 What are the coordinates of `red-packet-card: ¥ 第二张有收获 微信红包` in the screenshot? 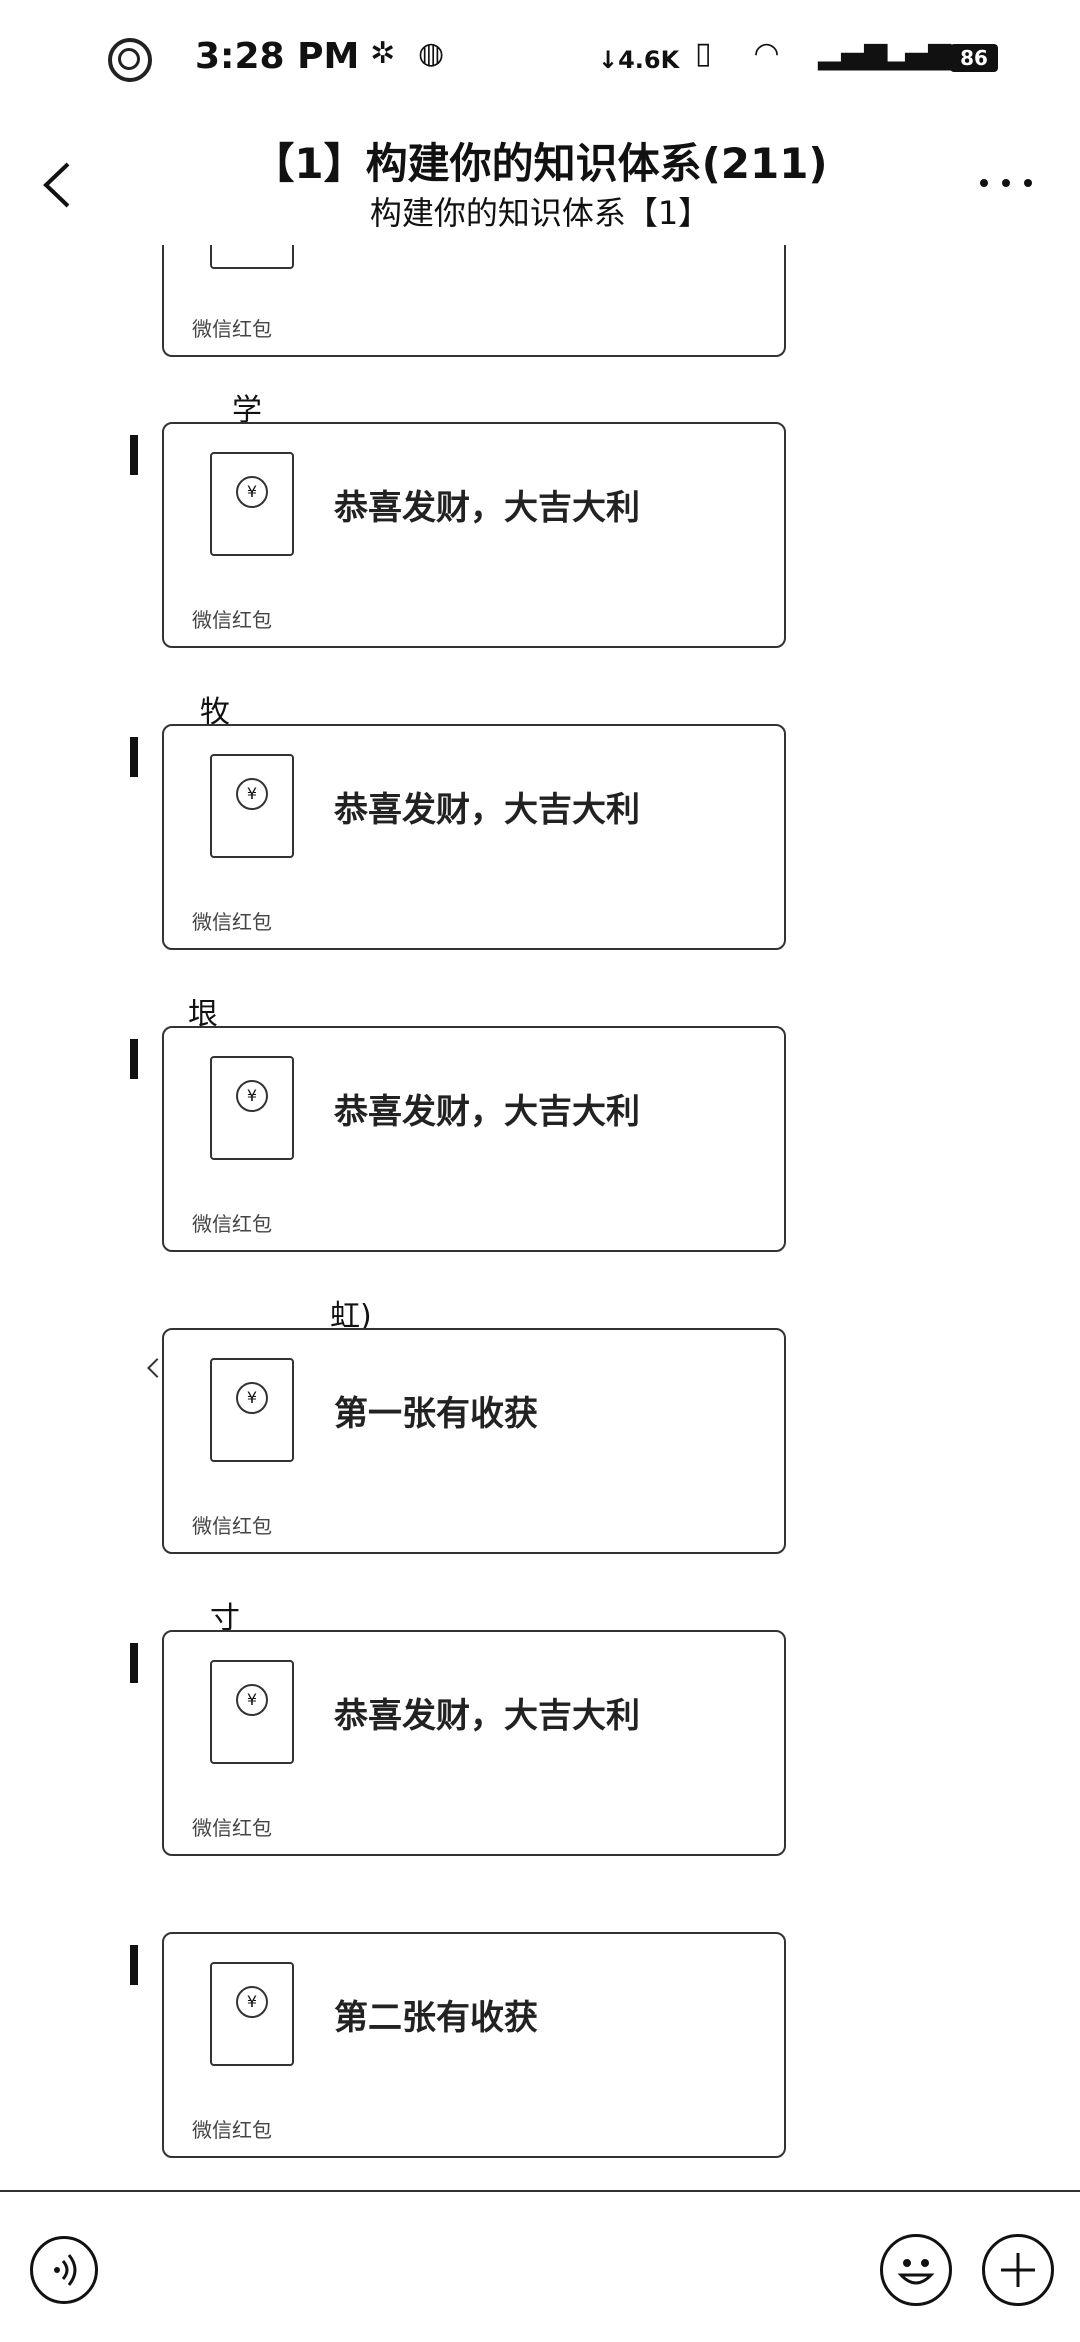 It's located at (474, 2045).